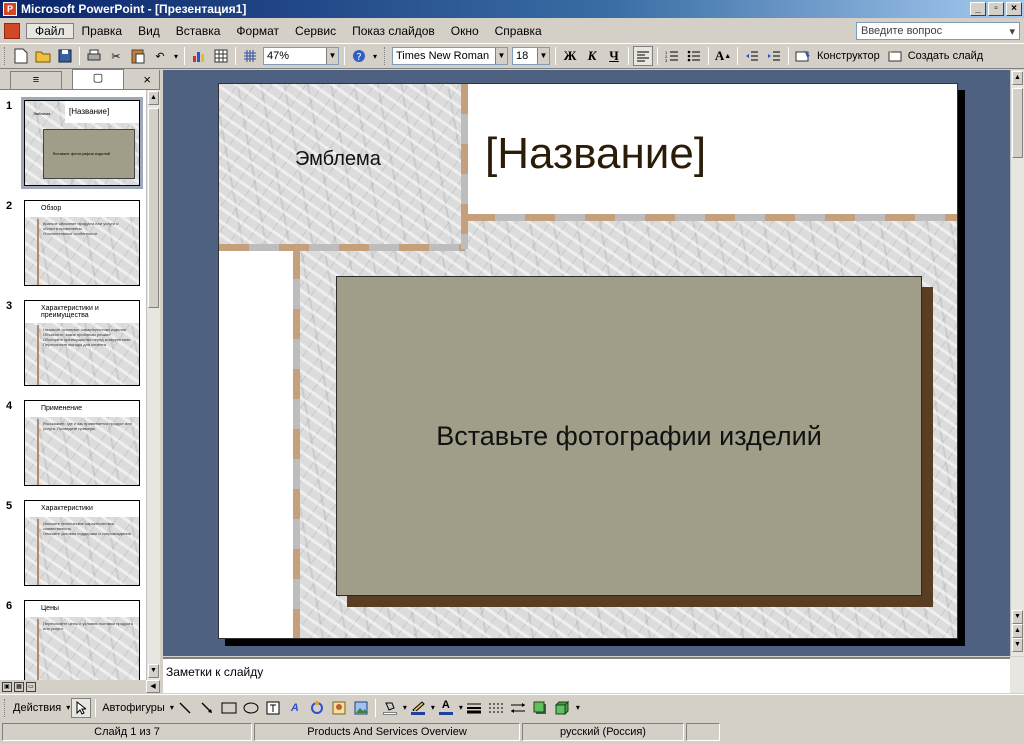 Image resolution: width=1024 pixels, height=744 pixels. What do you see at coordinates (518, 708) in the screenshot?
I see `arrow-style-icon` at bounding box center [518, 708].